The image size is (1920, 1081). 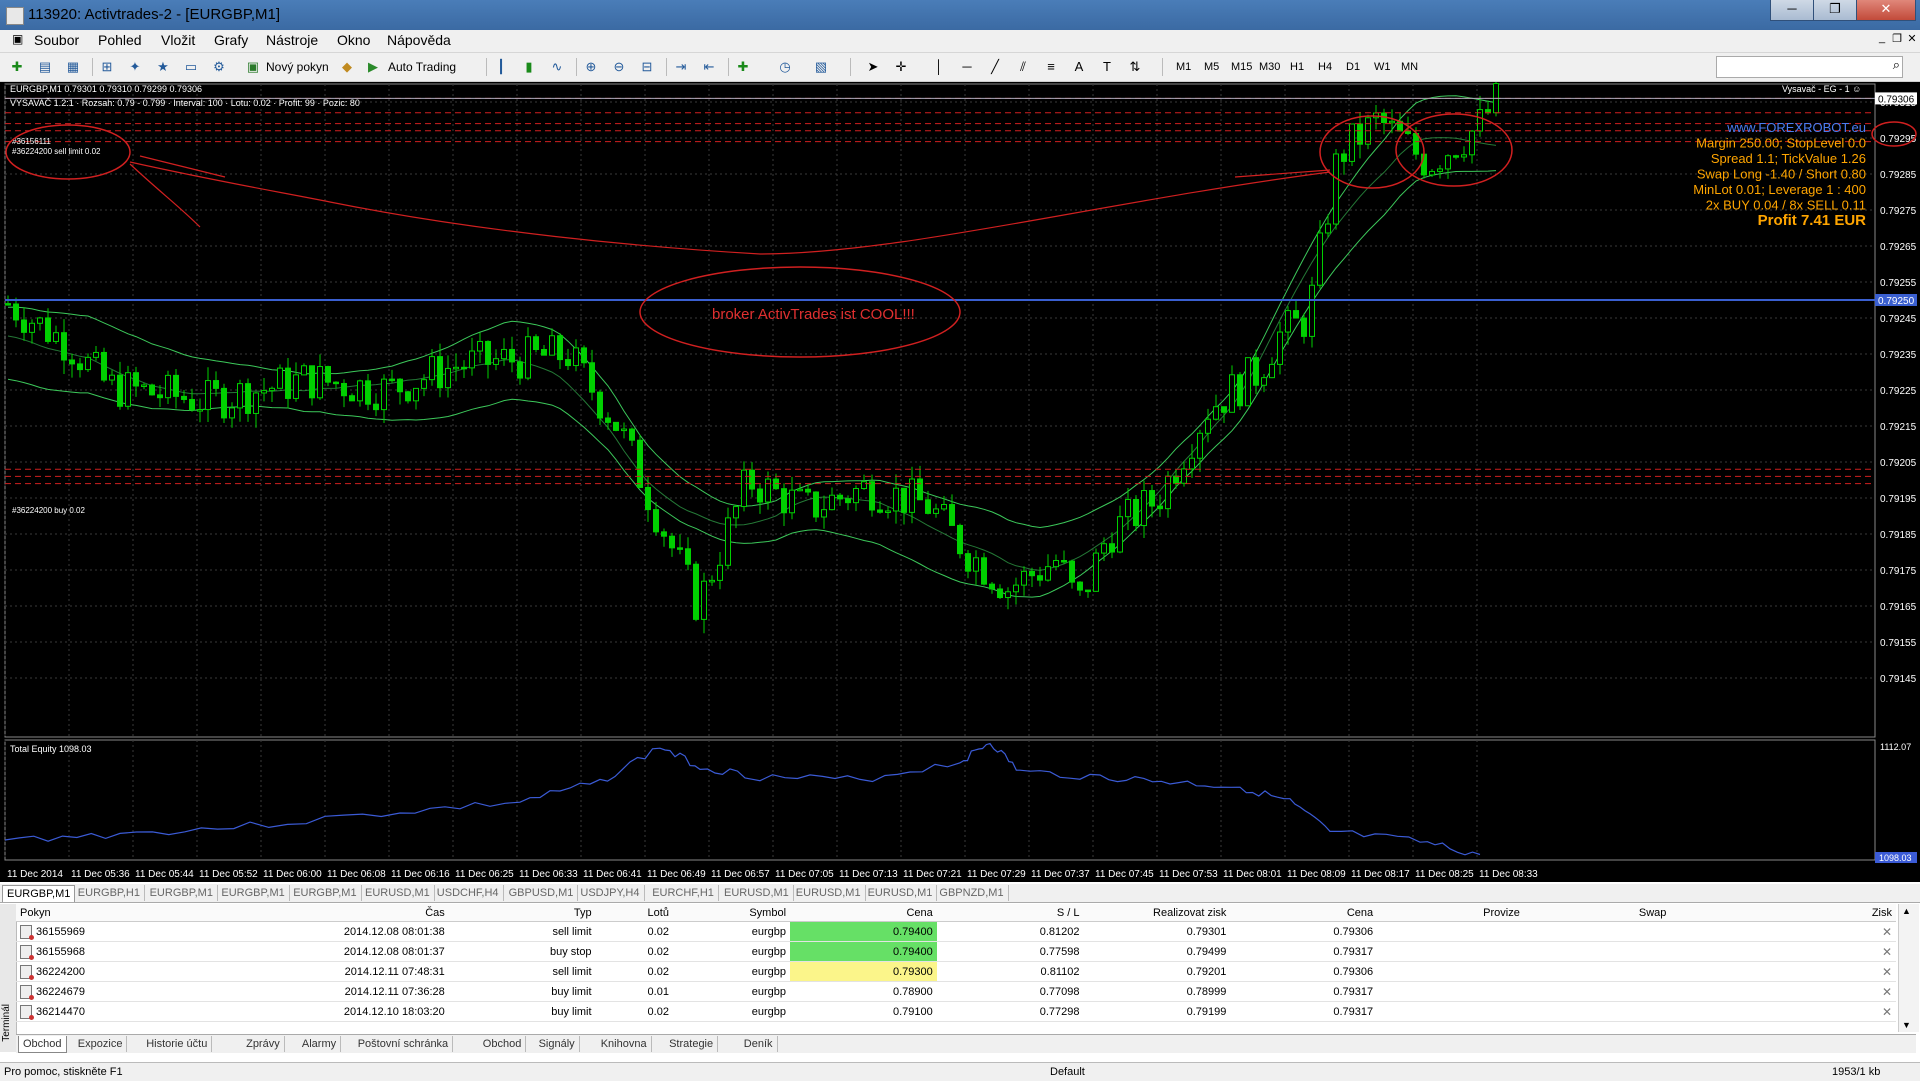 I want to click on zoom-in-icon: ⊕, so click(x=591, y=67).